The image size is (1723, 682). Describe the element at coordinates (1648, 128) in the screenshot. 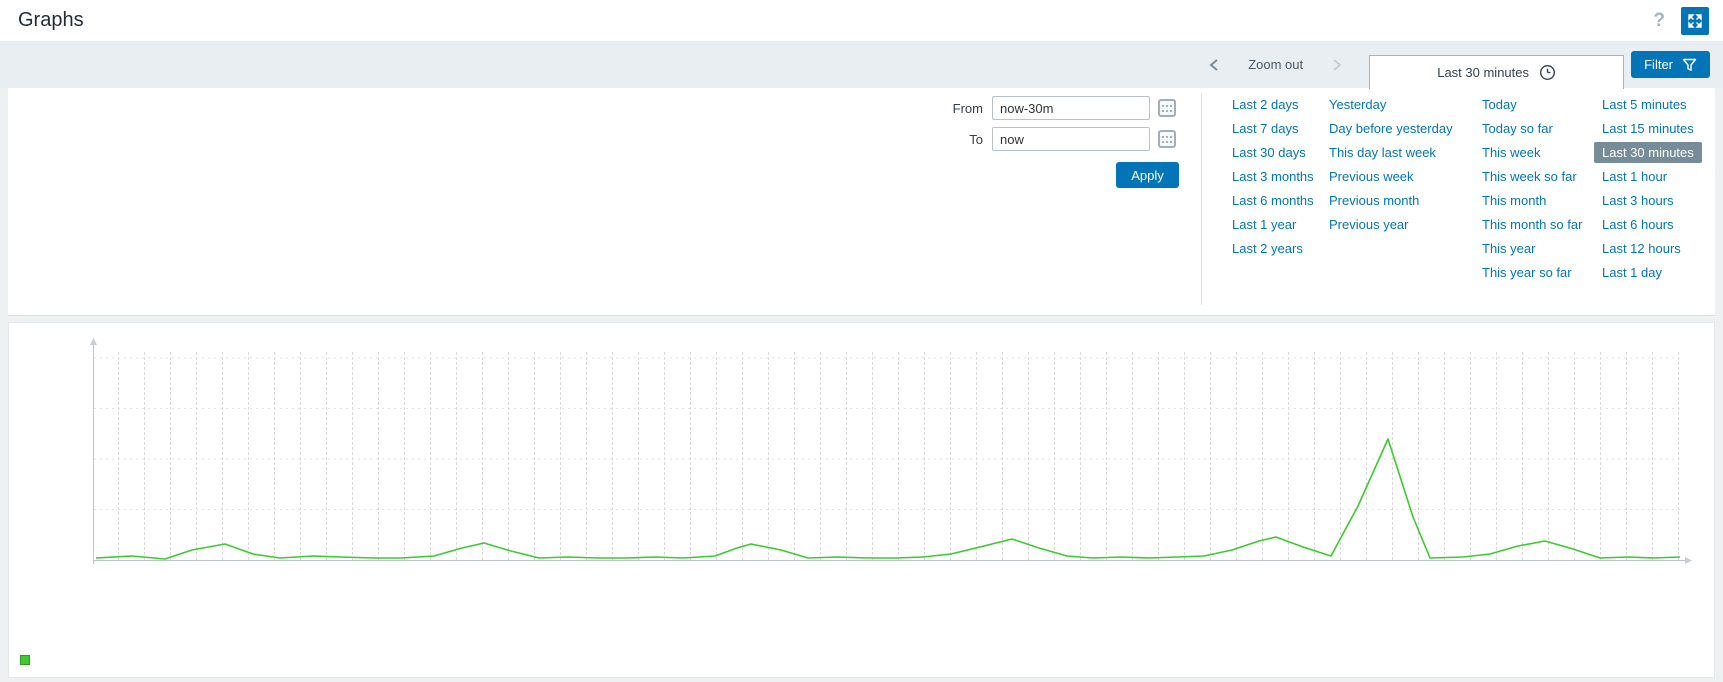

I see `quick-range-item: Last 15 minutes` at that location.